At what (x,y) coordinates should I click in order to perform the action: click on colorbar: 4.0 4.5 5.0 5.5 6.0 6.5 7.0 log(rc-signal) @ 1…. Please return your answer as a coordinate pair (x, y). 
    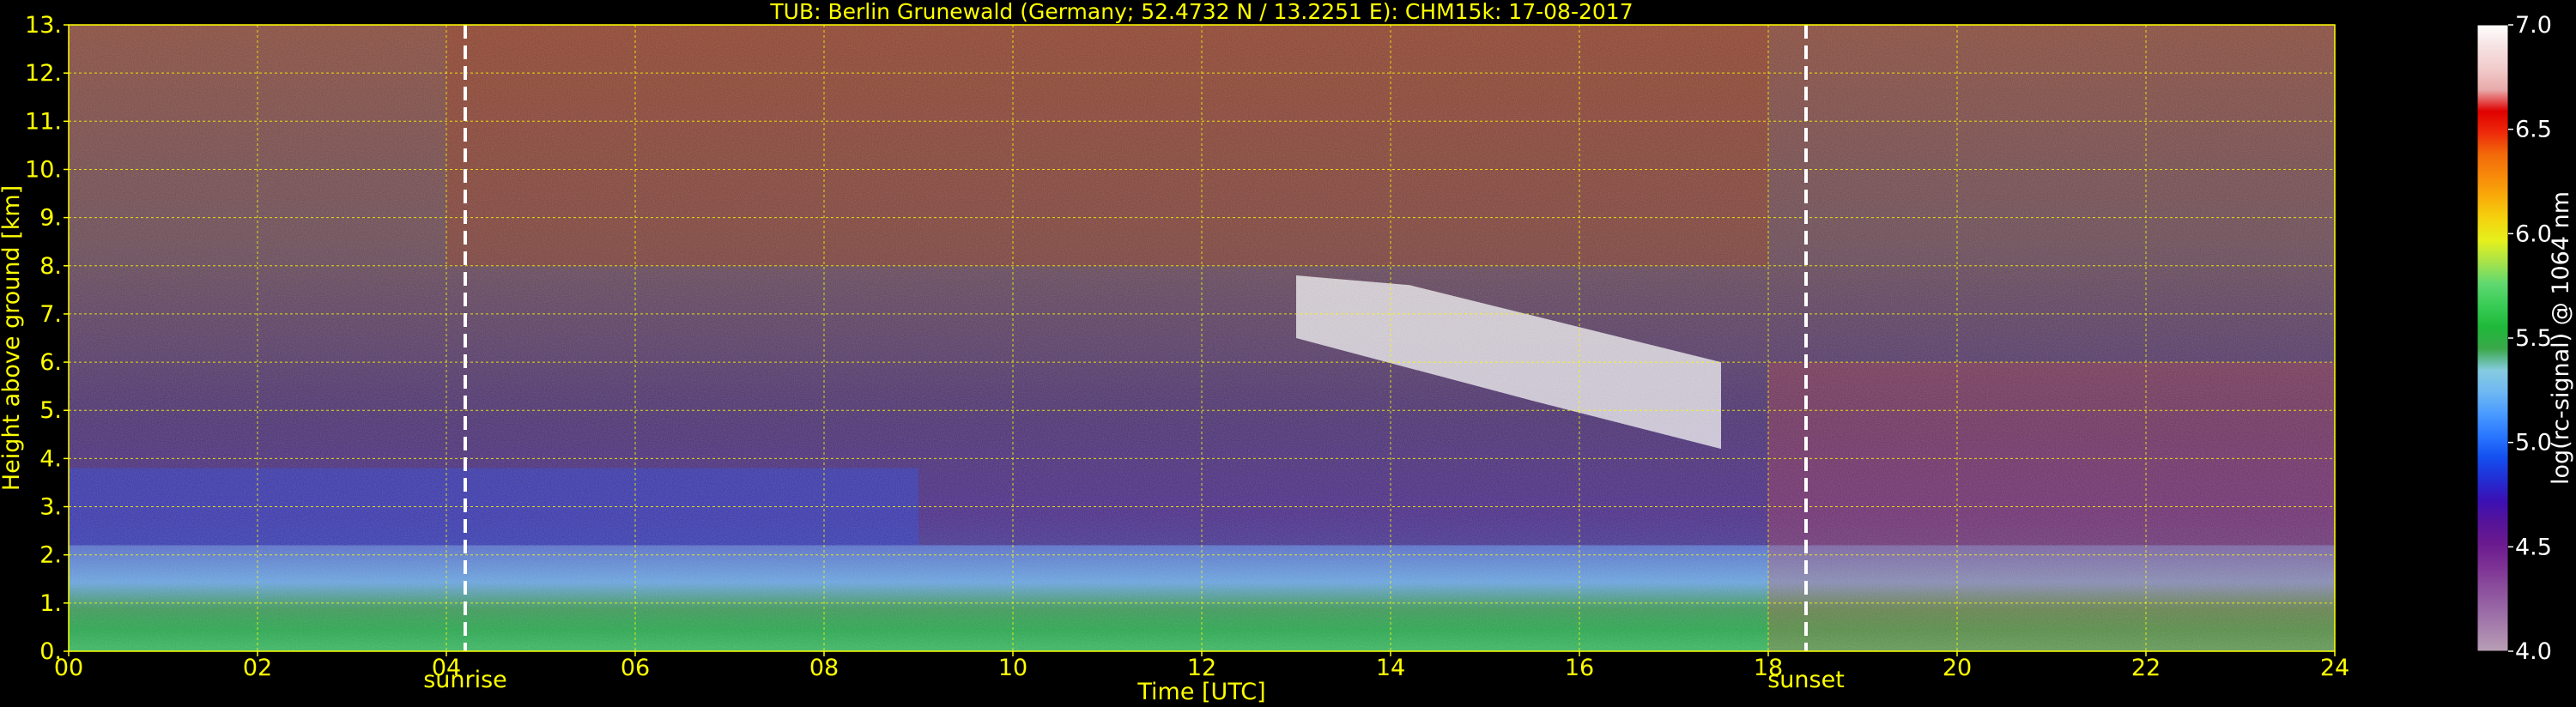
    Looking at the image, I should click on (2525, 338).